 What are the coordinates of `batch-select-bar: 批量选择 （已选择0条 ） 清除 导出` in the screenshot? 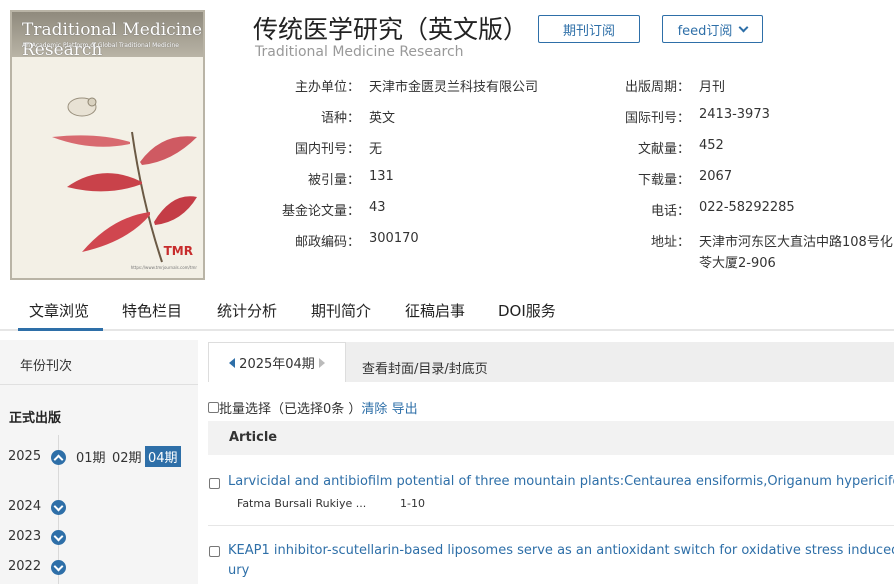 It's located at (313, 407).